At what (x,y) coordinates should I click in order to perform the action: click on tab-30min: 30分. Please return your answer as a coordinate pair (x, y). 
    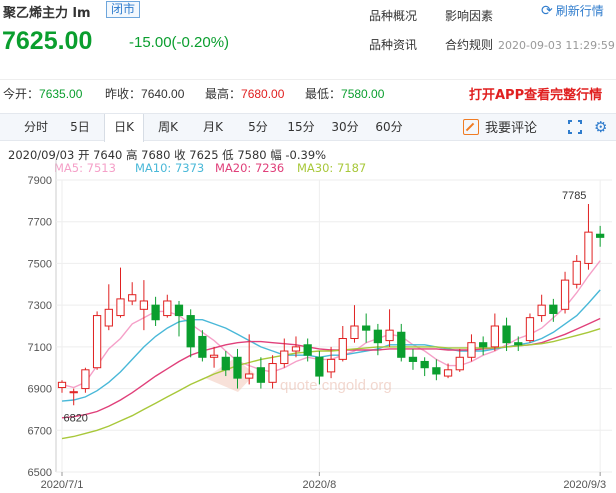
    Looking at the image, I should click on (345, 127).